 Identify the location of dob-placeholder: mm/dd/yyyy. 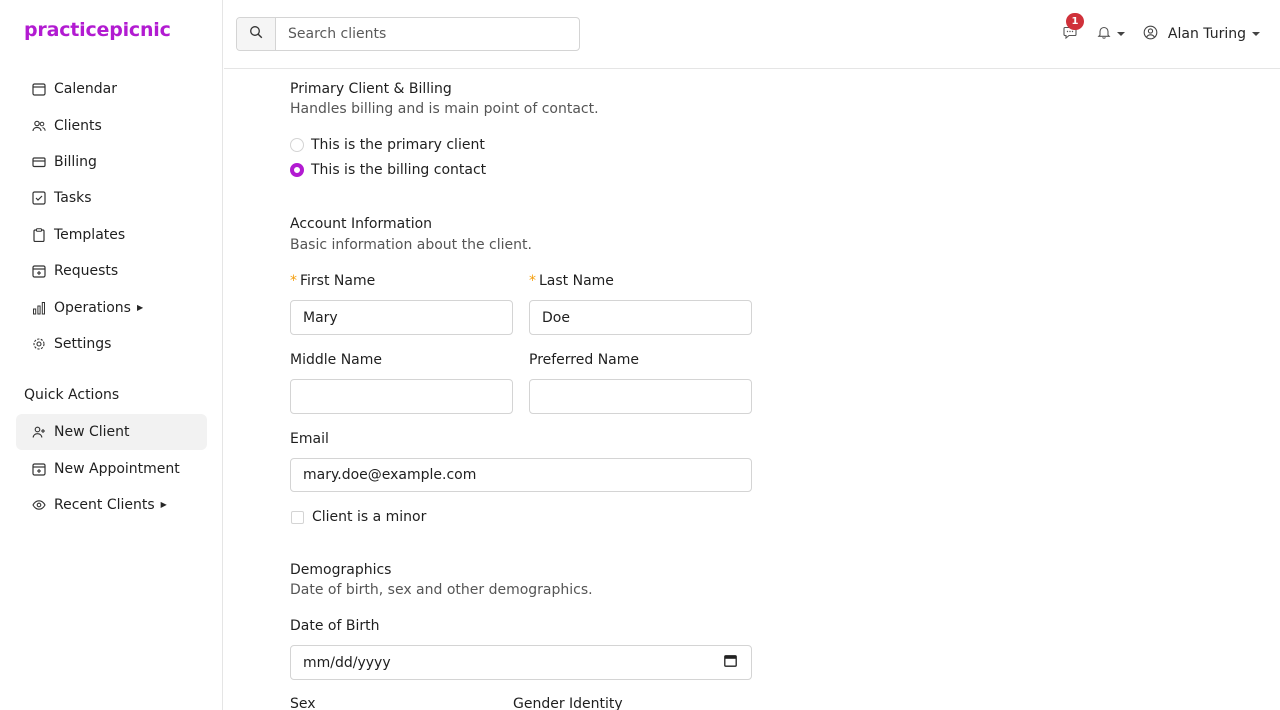
(347, 662).